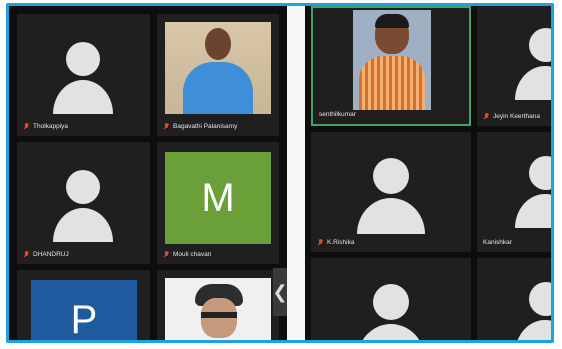  Describe the element at coordinates (45, 126) in the screenshot. I see `participant-name: Tholkappiya` at that location.